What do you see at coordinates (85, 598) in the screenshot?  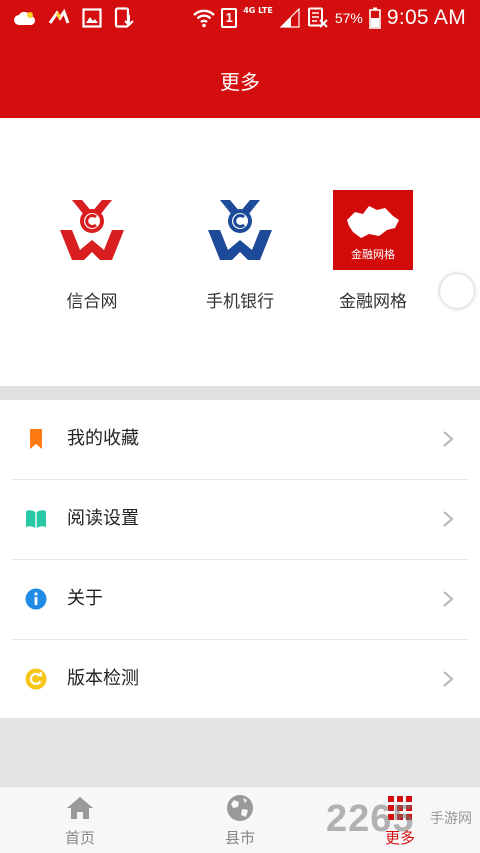 I see `menu-label: 关于` at bounding box center [85, 598].